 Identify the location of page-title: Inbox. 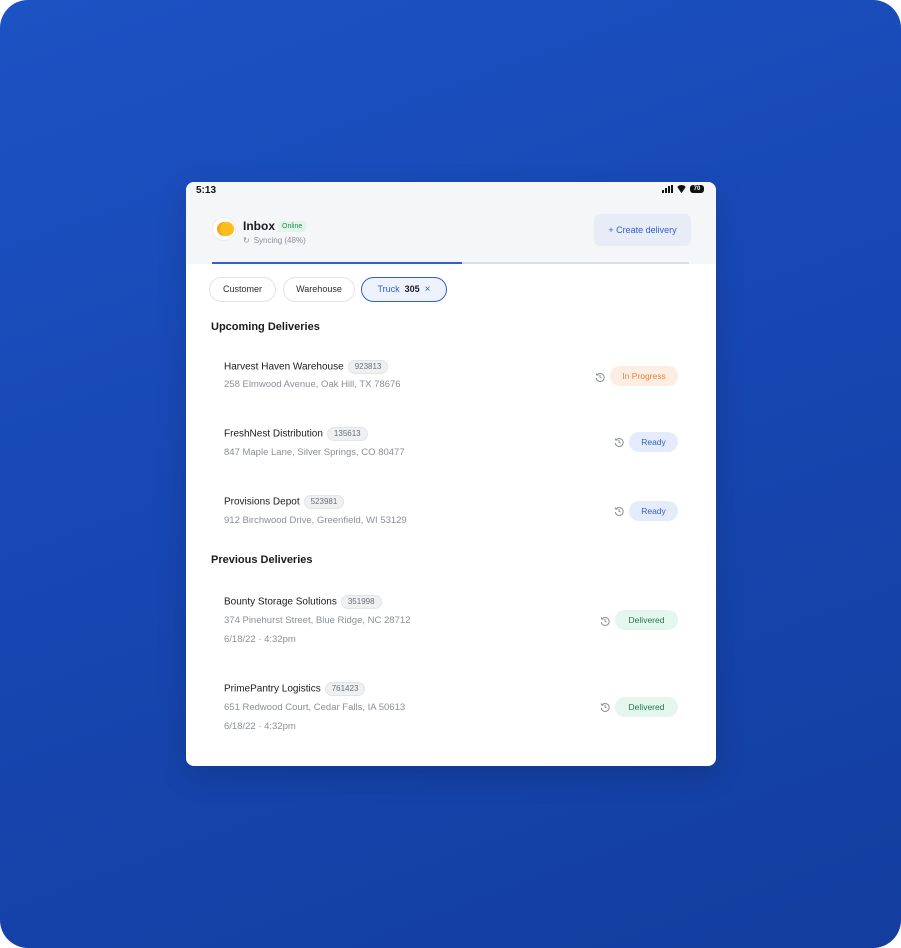
(259, 226).